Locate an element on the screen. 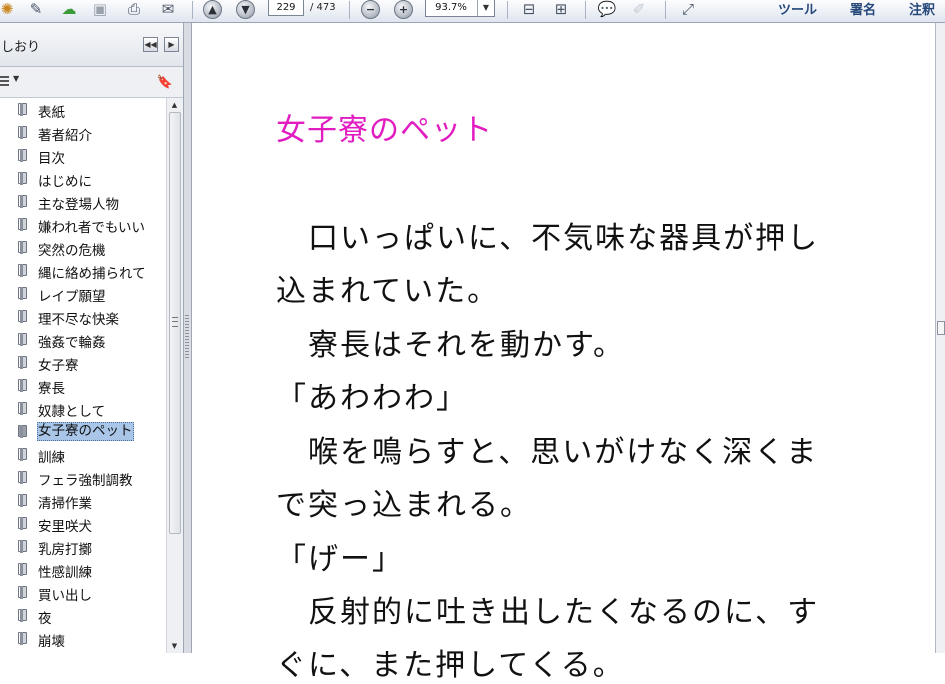  bookmark-item: 縄に絡め捕られて is located at coordinates (83, 270).